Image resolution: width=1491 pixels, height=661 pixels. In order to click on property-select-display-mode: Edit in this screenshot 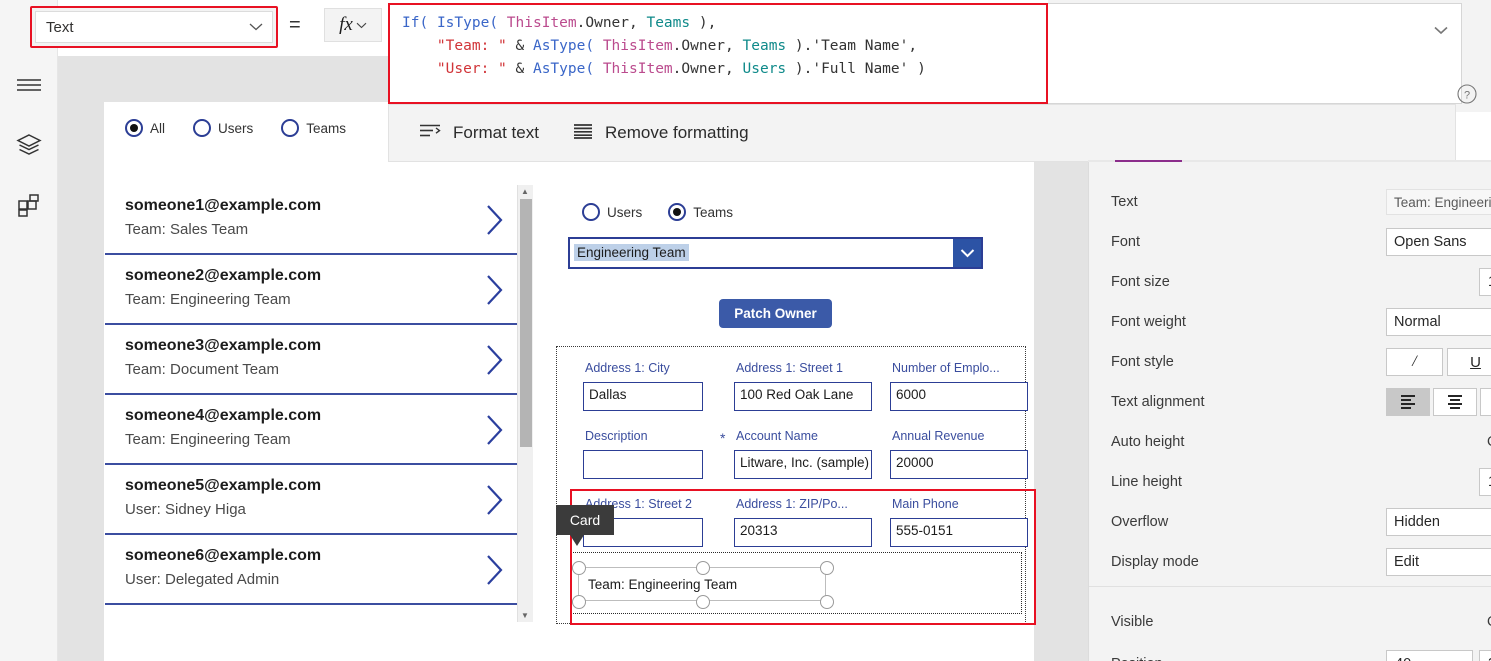, I will do `click(1438, 562)`.